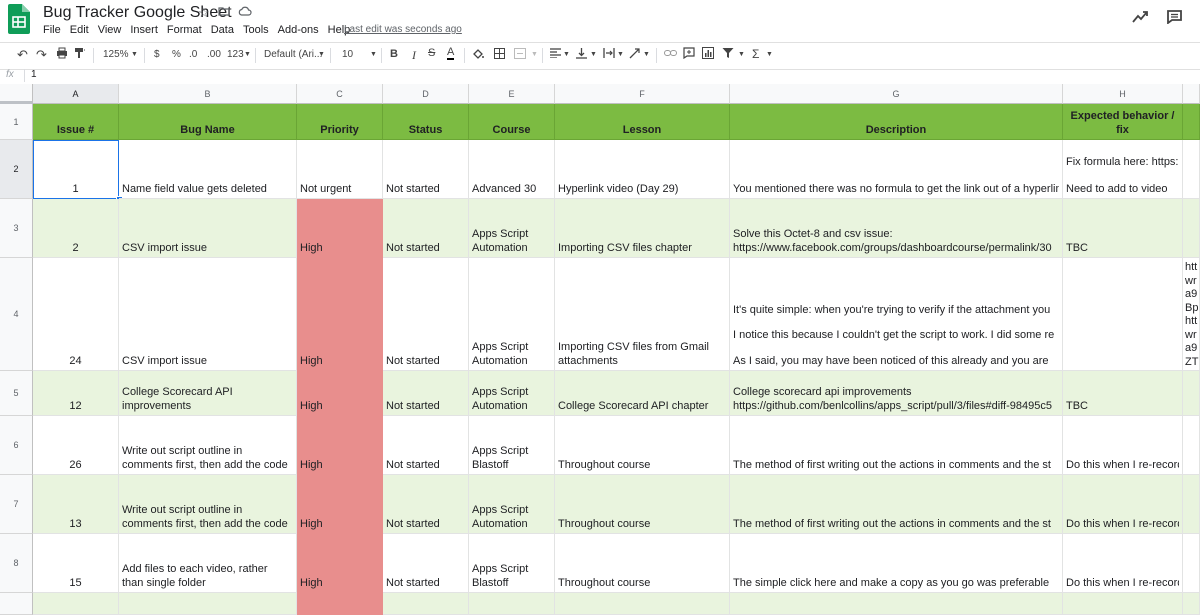 Image resolution: width=1200 pixels, height=615 pixels. What do you see at coordinates (19, 19) in the screenshot?
I see `sheets-logo-icon` at bounding box center [19, 19].